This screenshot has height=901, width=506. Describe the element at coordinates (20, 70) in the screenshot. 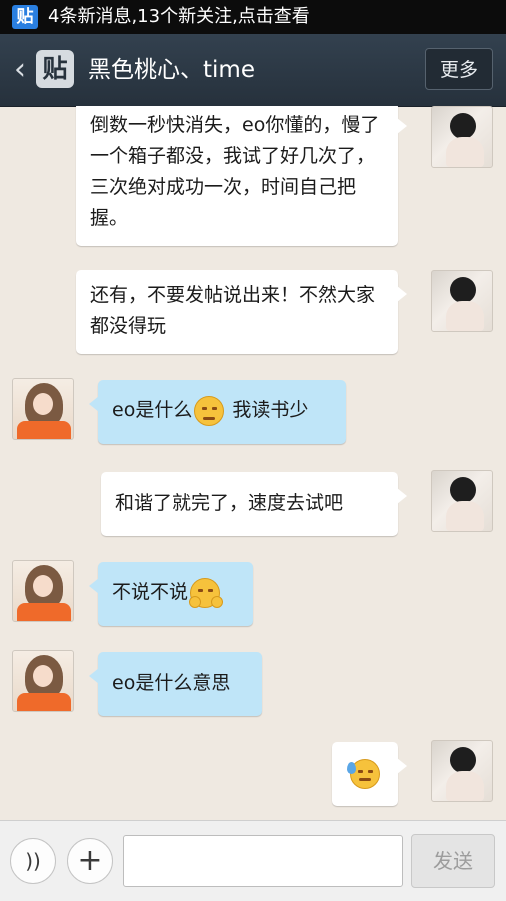

I see `chevron-left-icon: ‹` at that location.